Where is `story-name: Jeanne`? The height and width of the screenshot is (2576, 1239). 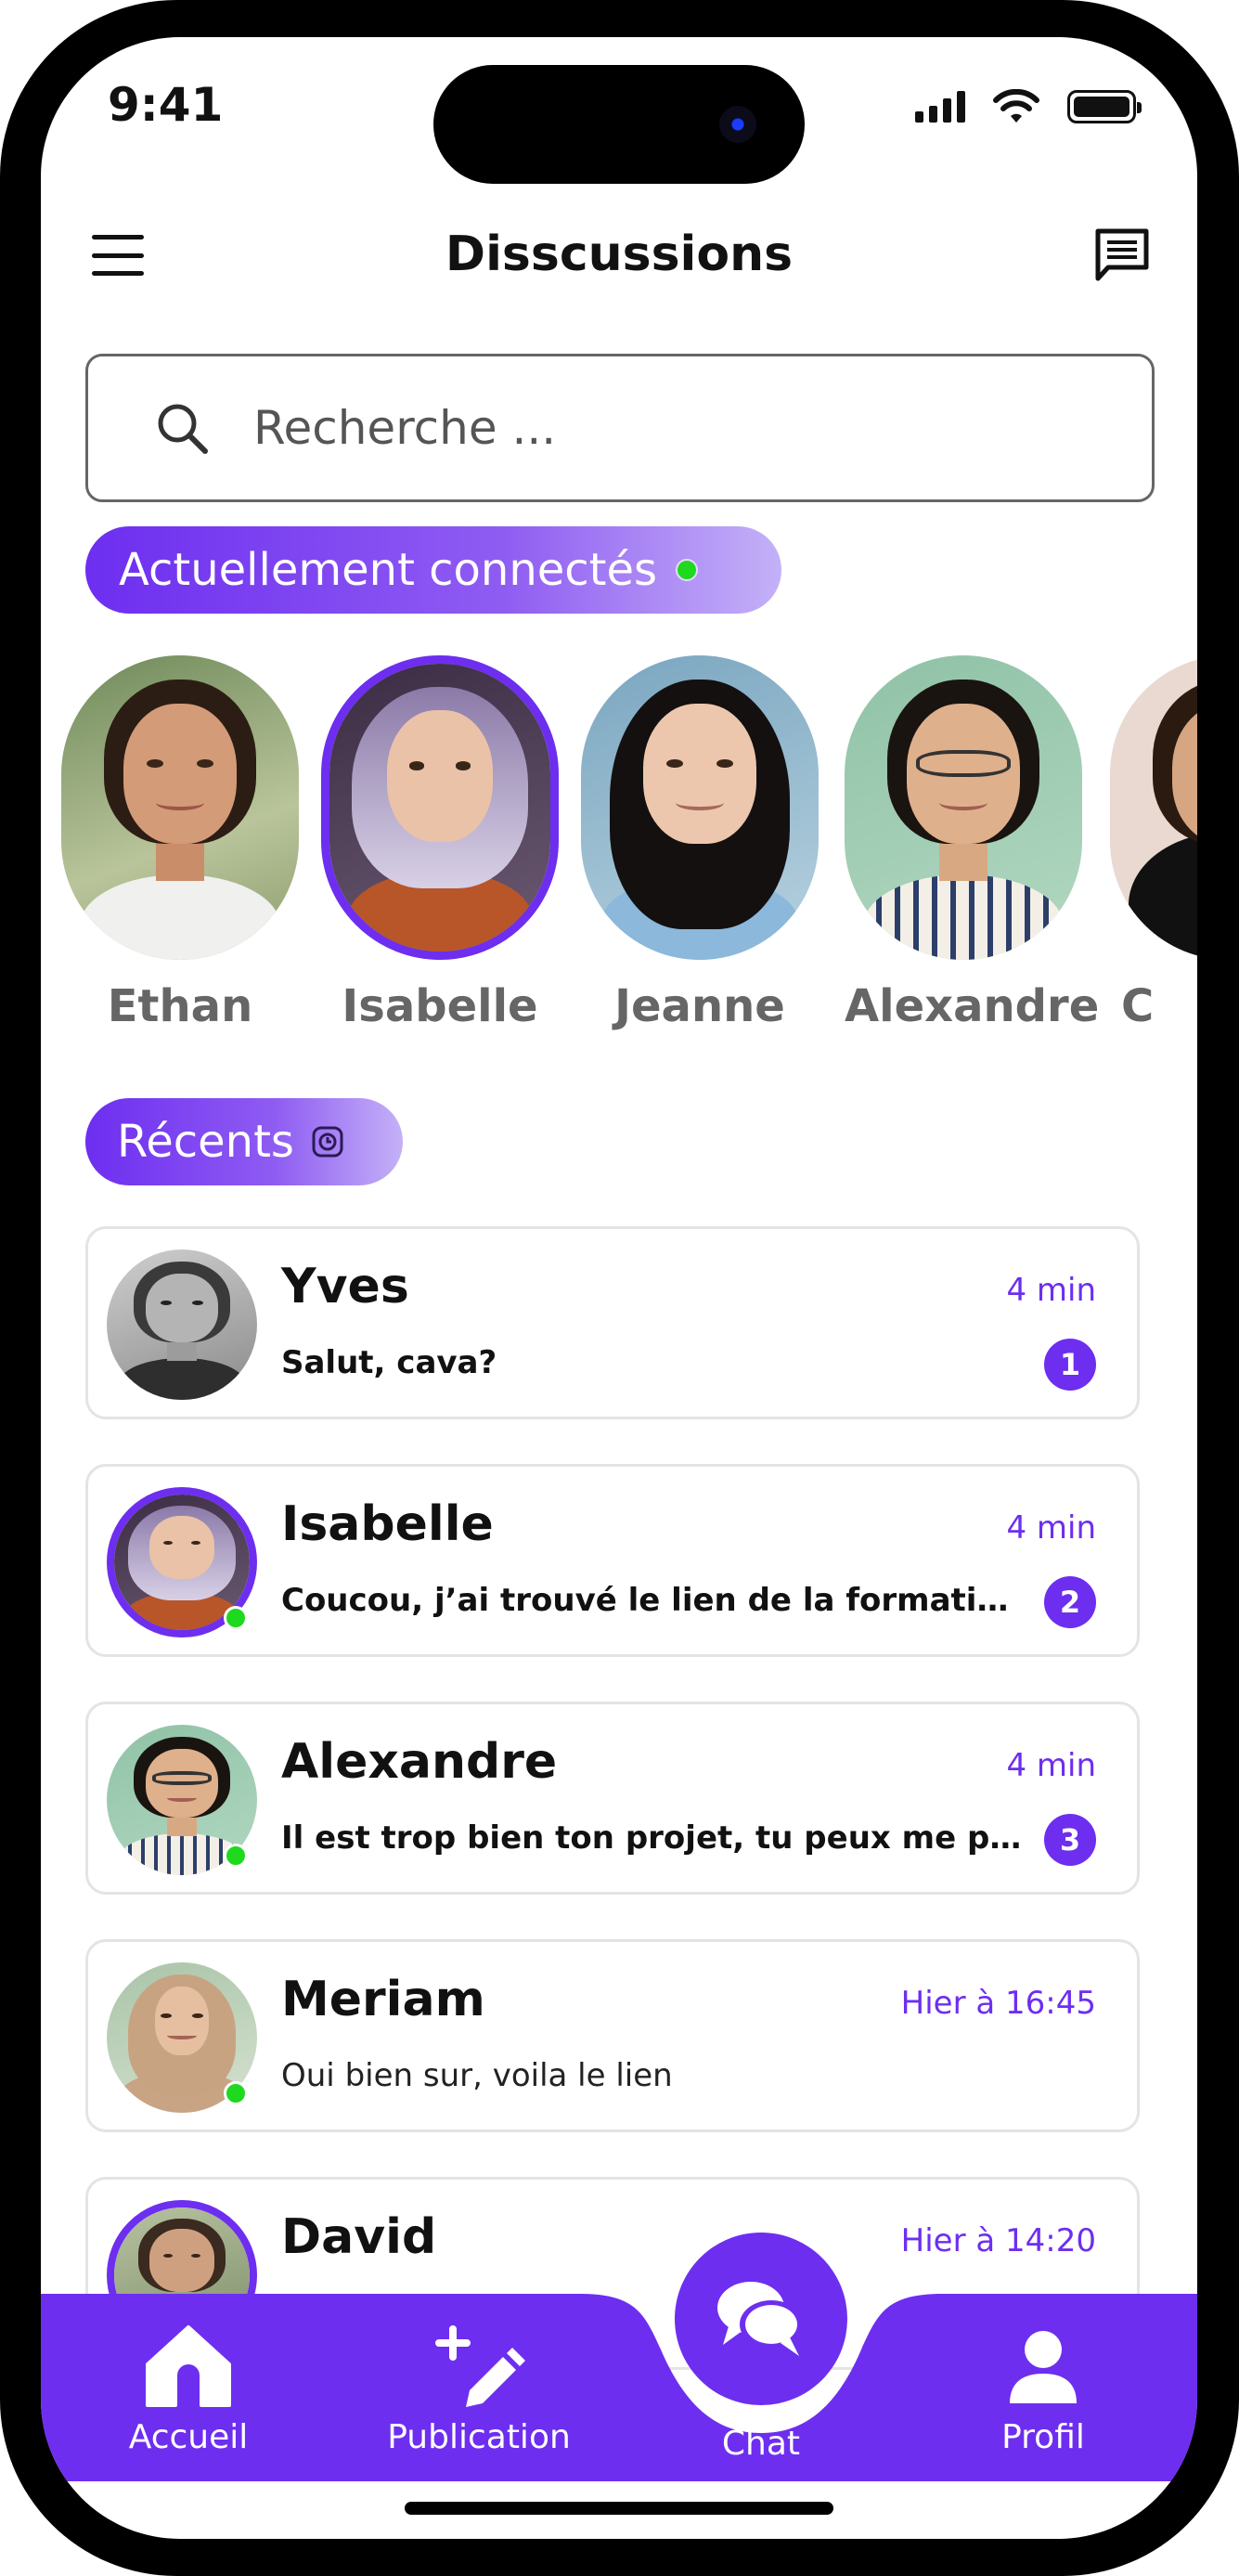 story-name: Jeanne is located at coordinates (699, 1006).